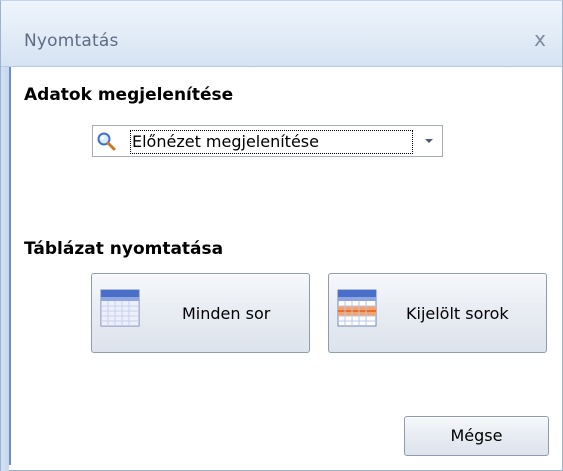 Image resolution: width=563 pixels, height=471 pixels. I want to click on print-selected-rows-button: Kijelölt sorok, so click(437, 313).